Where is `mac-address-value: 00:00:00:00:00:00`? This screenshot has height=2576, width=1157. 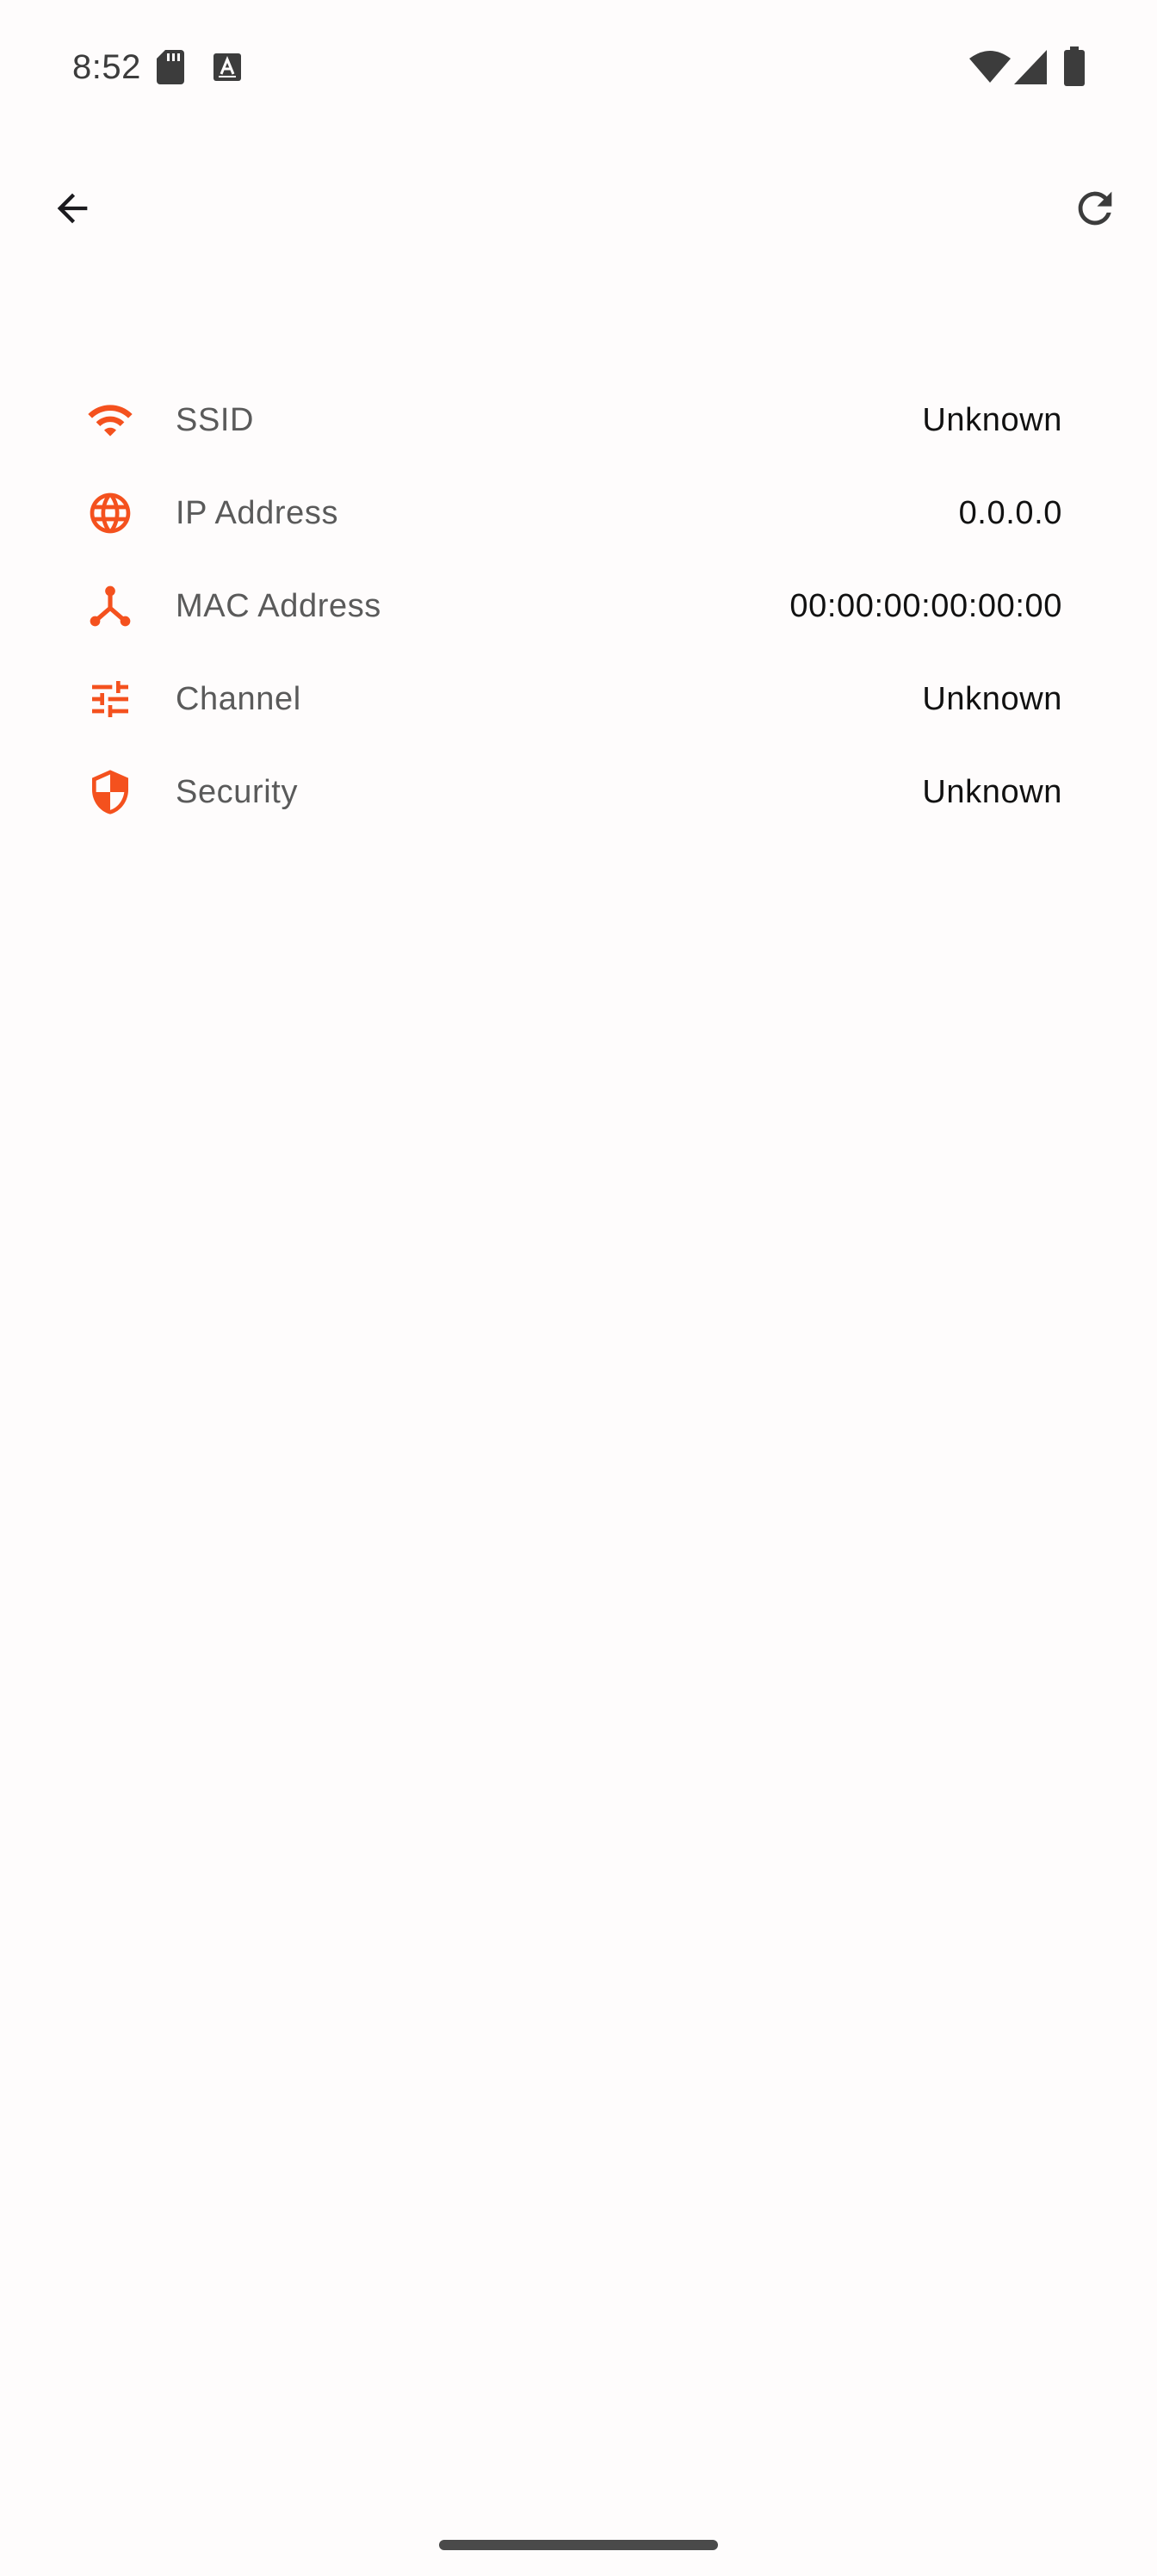
mac-address-value: 00:00:00:00:00:00 is located at coordinates (926, 606).